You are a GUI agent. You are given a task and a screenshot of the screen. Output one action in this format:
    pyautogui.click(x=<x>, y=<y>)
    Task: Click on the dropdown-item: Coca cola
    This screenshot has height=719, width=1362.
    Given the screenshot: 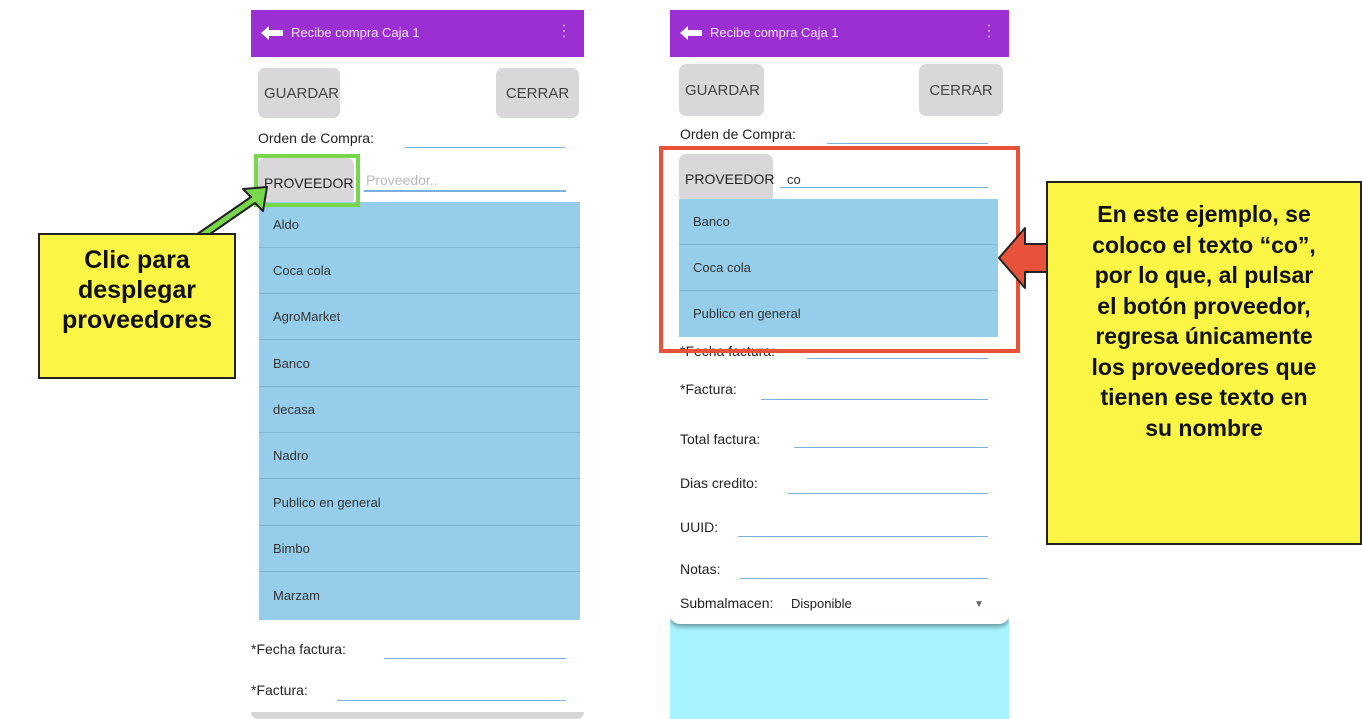 What is the action you would take?
    pyautogui.click(x=419, y=271)
    